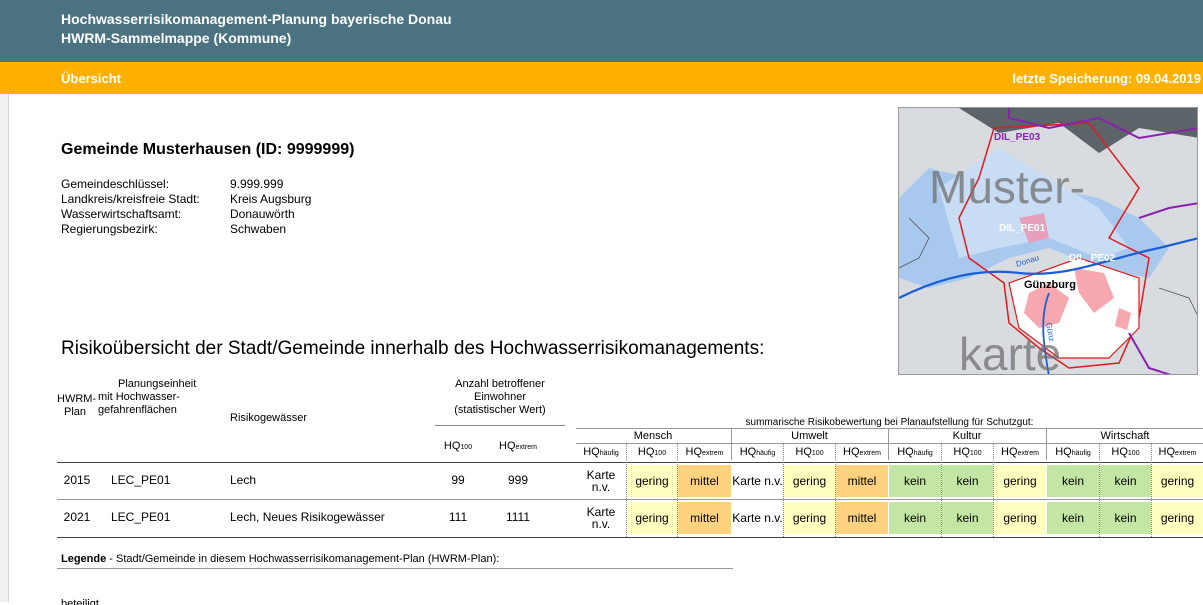  What do you see at coordinates (889, 428) in the screenshot?
I see `summary-rule` at bounding box center [889, 428].